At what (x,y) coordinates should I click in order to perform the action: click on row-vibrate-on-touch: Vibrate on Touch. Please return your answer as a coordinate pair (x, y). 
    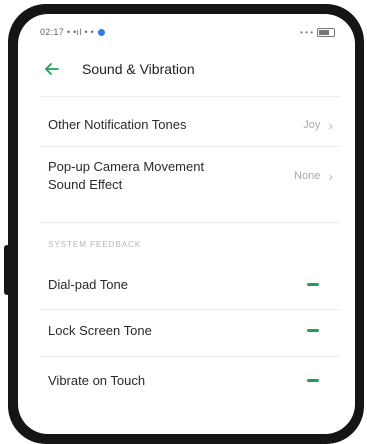
    Looking at the image, I should click on (186, 381).